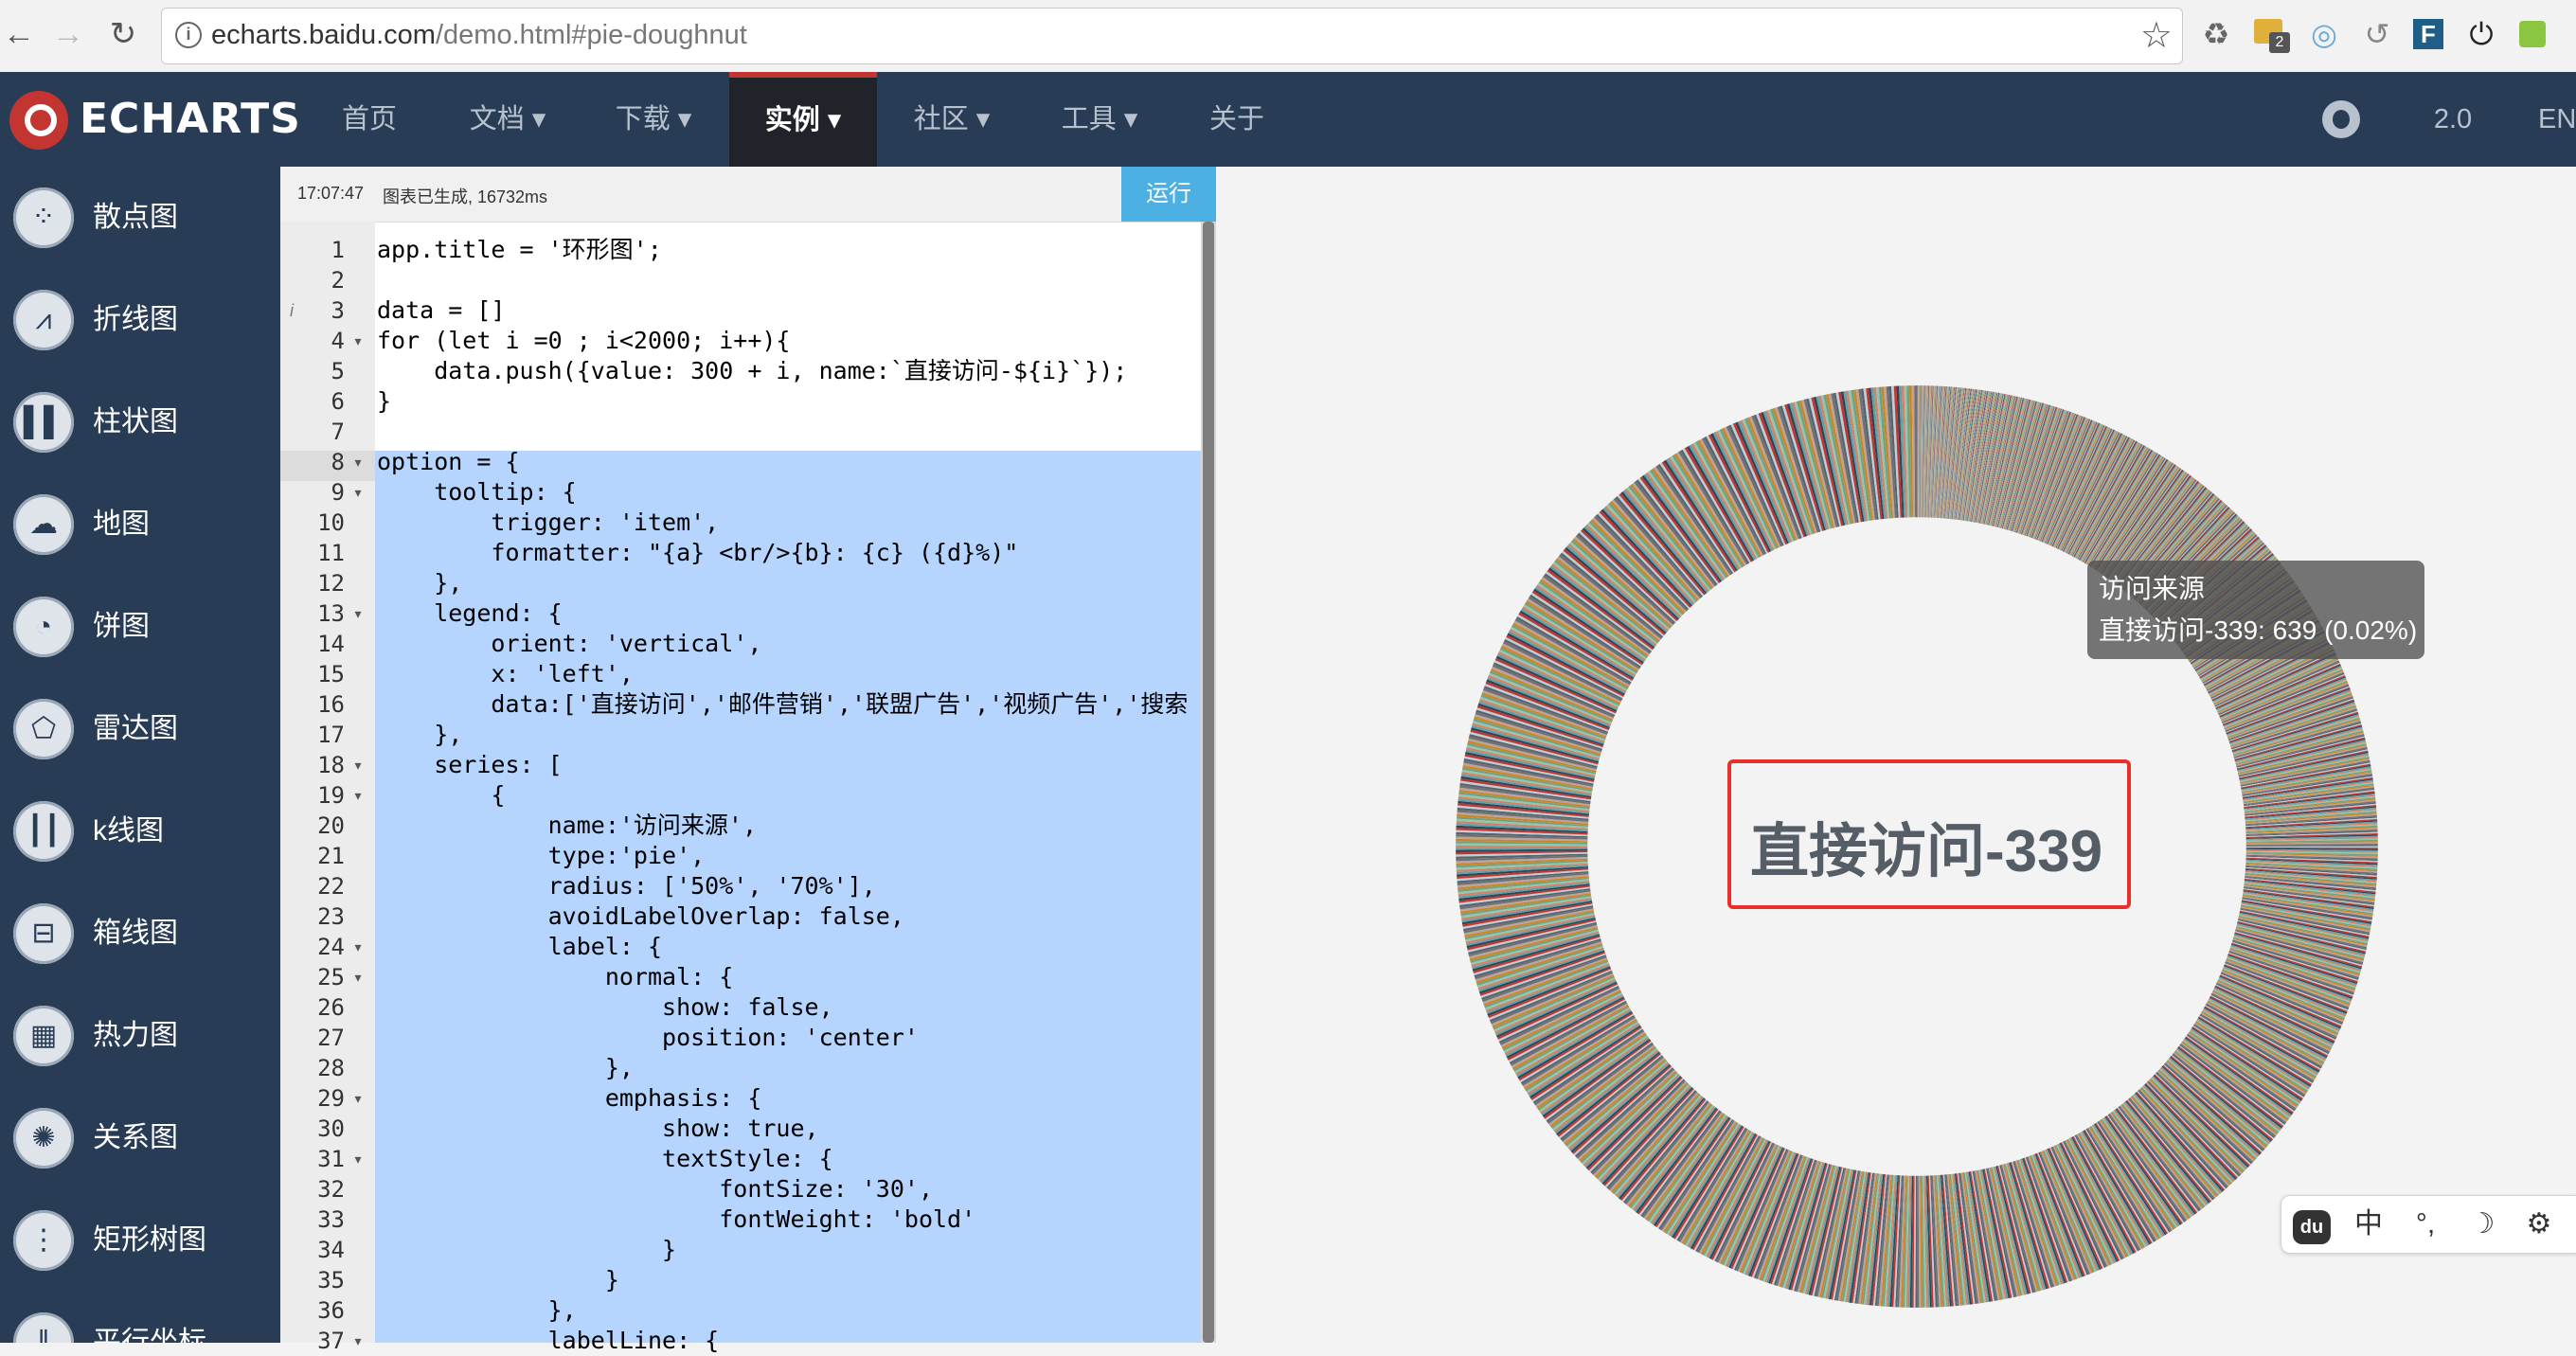 The height and width of the screenshot is (1356, 2576). What do you see at coordinates (2216, 34) in the screenshot?
I see `recycle-extension-icon: ♻` at bounding box center [2216, 34].